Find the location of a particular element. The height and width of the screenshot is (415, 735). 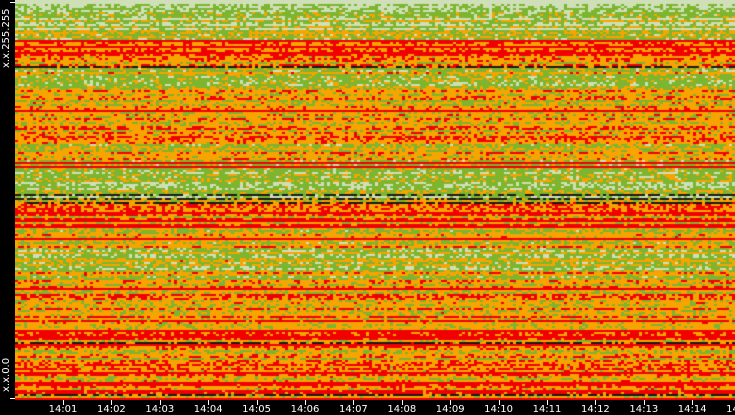

x-tick-label: 14:11 is located at coordinates (547, 409).